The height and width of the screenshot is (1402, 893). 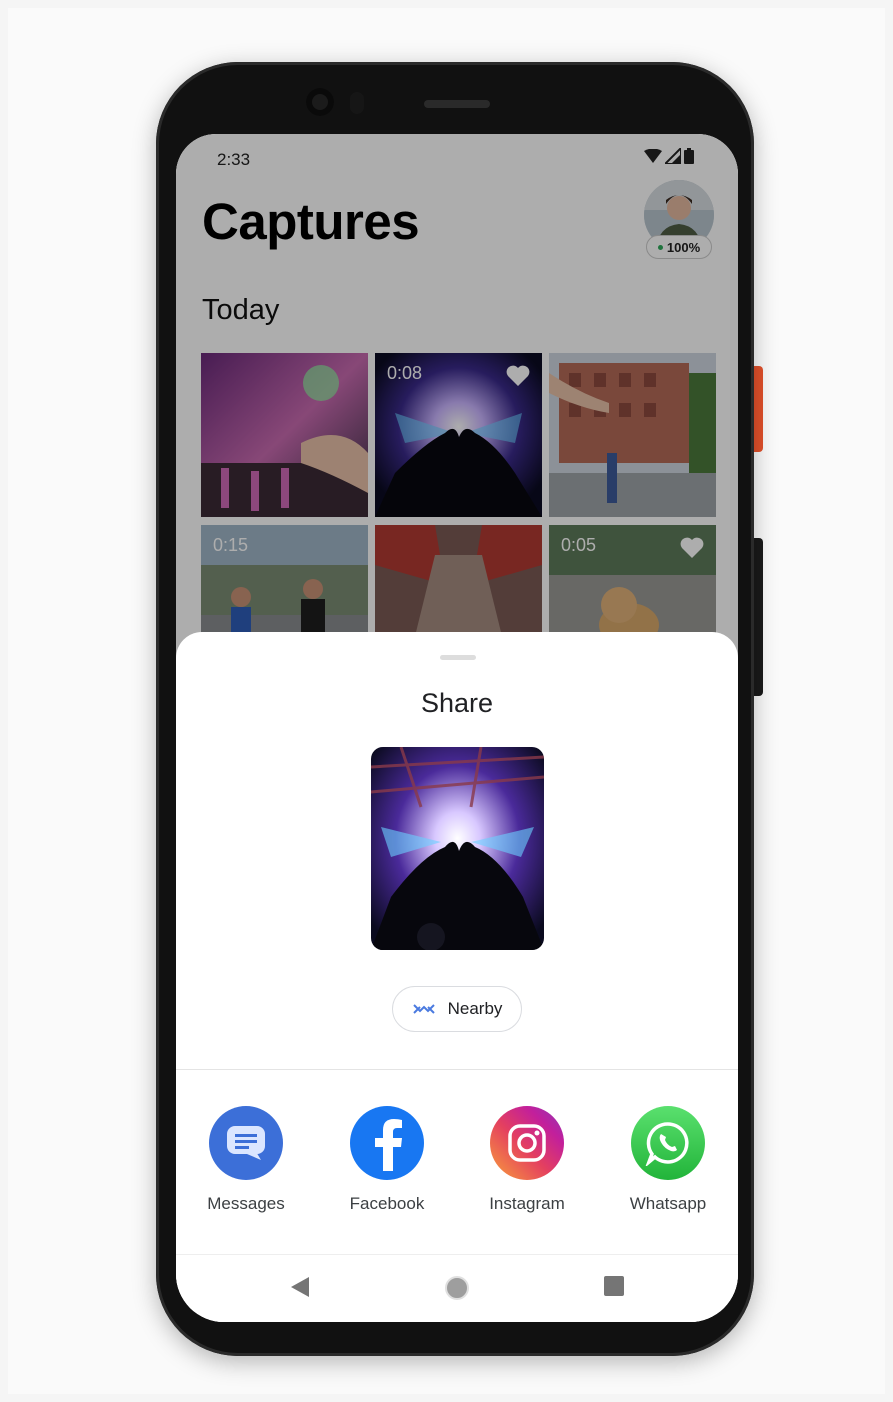 I want to click on nearby-label: Nearby, so click(x=475, y=1008).